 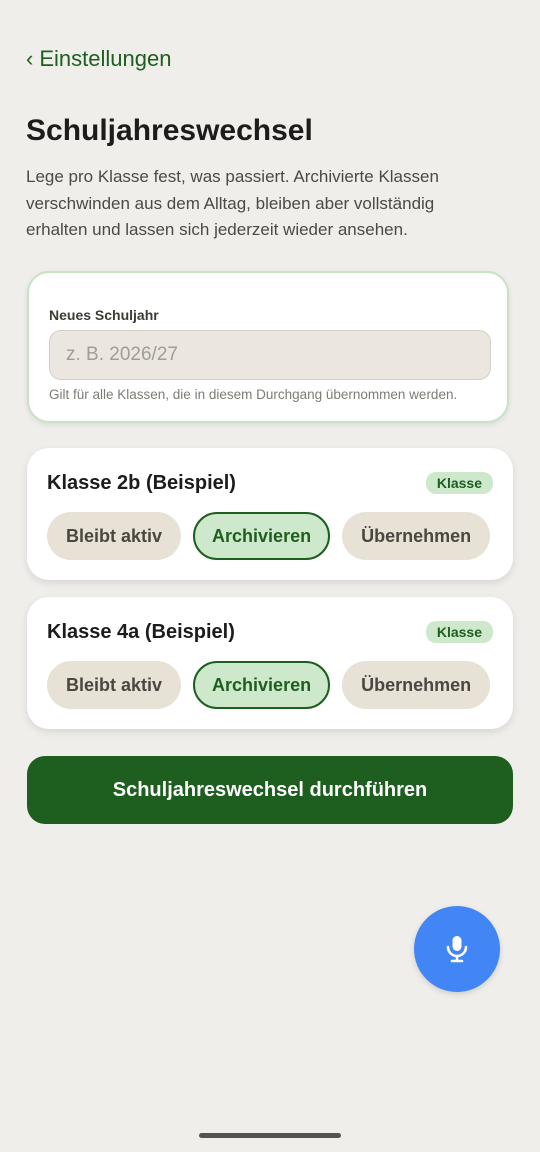 I want to click on school-year-input, so click(x=270, y=355).